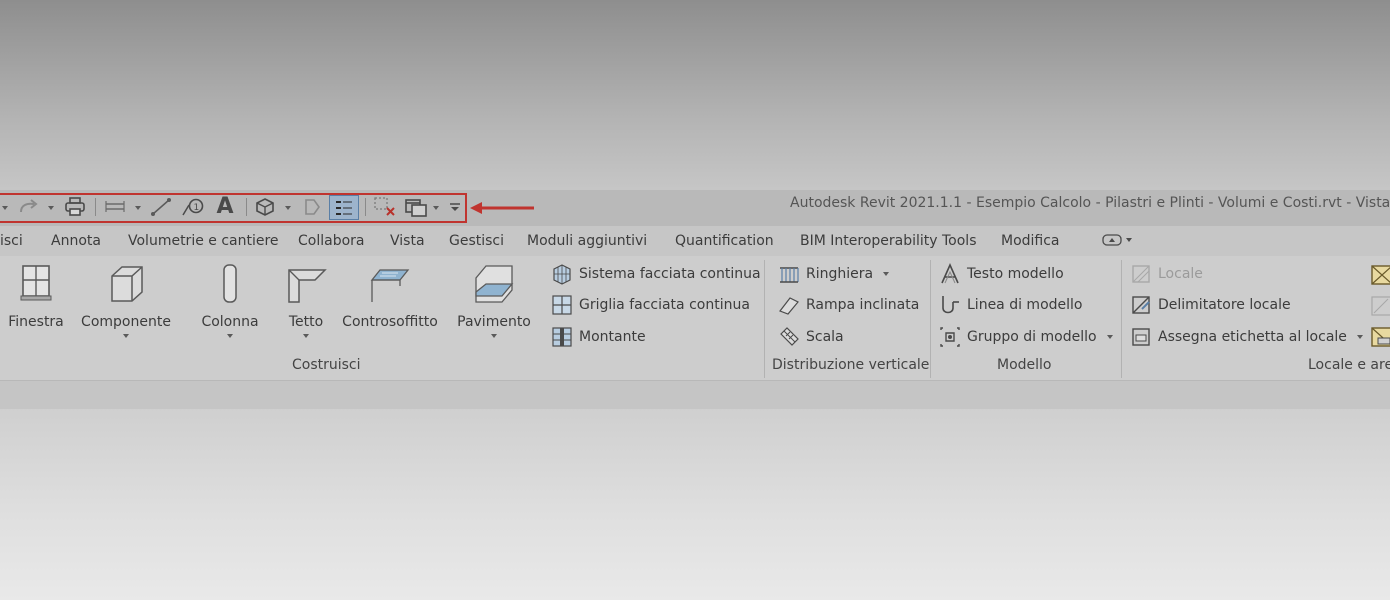 Image resolution: width=1390 pixels, height=600 pixels. Describe the element at coordinates (789, 275) in the screenshot. I see `railing-icon` at that location.